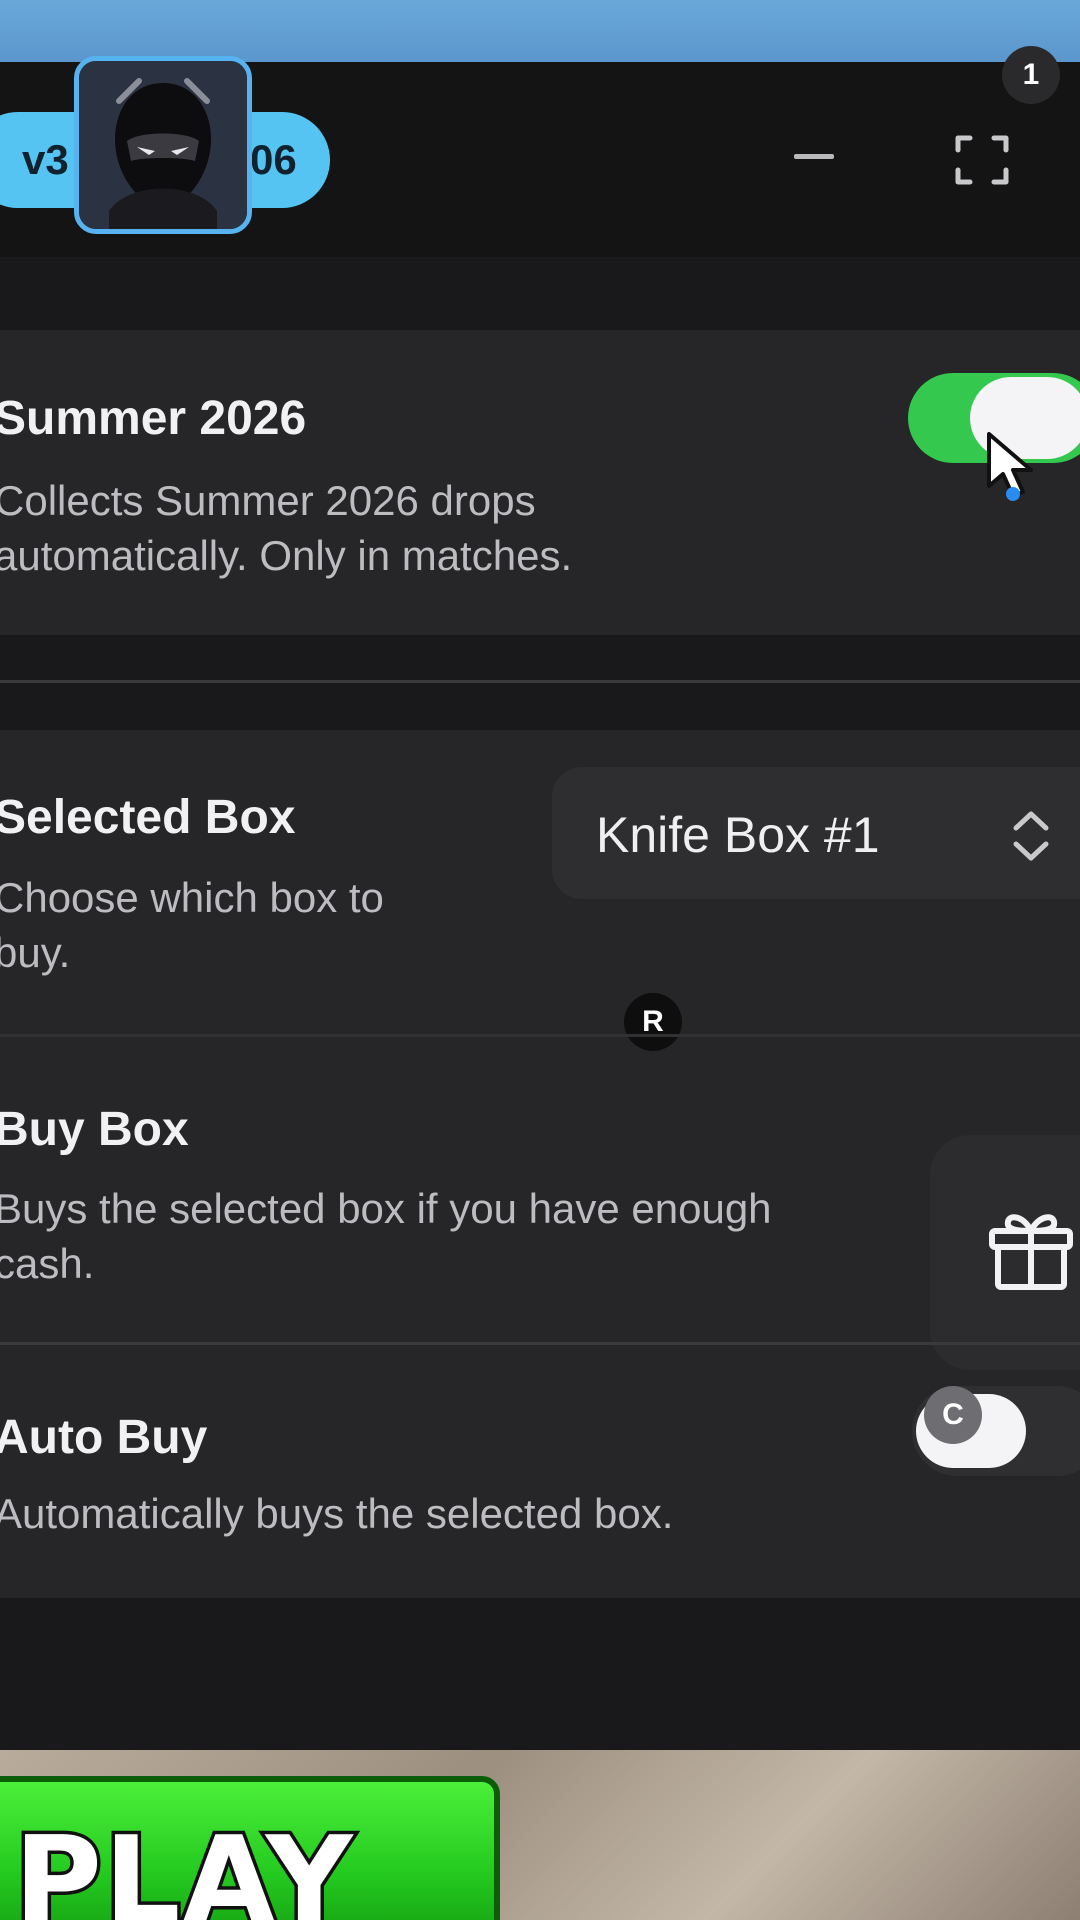 The height and width of the screenshot is (1920, 1080). I want to click on version-label-left: v3, so click(45, 159).